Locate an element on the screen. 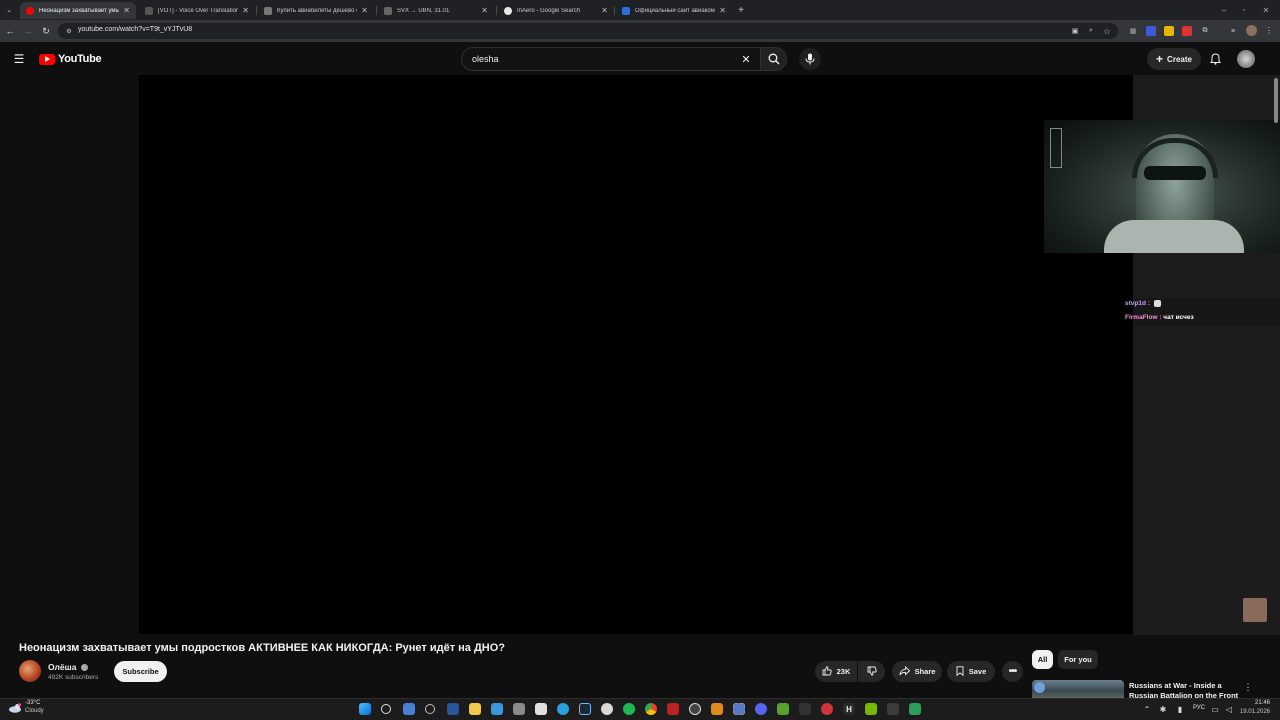  reload-icon: ↻ is located at coordinates (46, 31).